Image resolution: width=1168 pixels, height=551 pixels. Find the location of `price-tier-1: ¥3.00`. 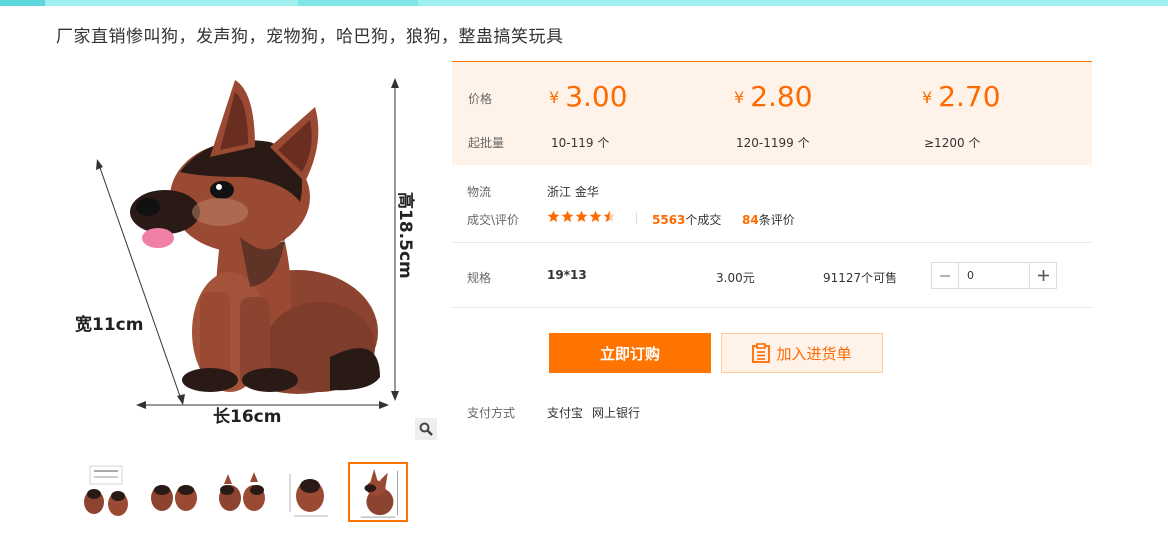

price-tier-1: ¥3.00 is located at coordinates (588, 96).